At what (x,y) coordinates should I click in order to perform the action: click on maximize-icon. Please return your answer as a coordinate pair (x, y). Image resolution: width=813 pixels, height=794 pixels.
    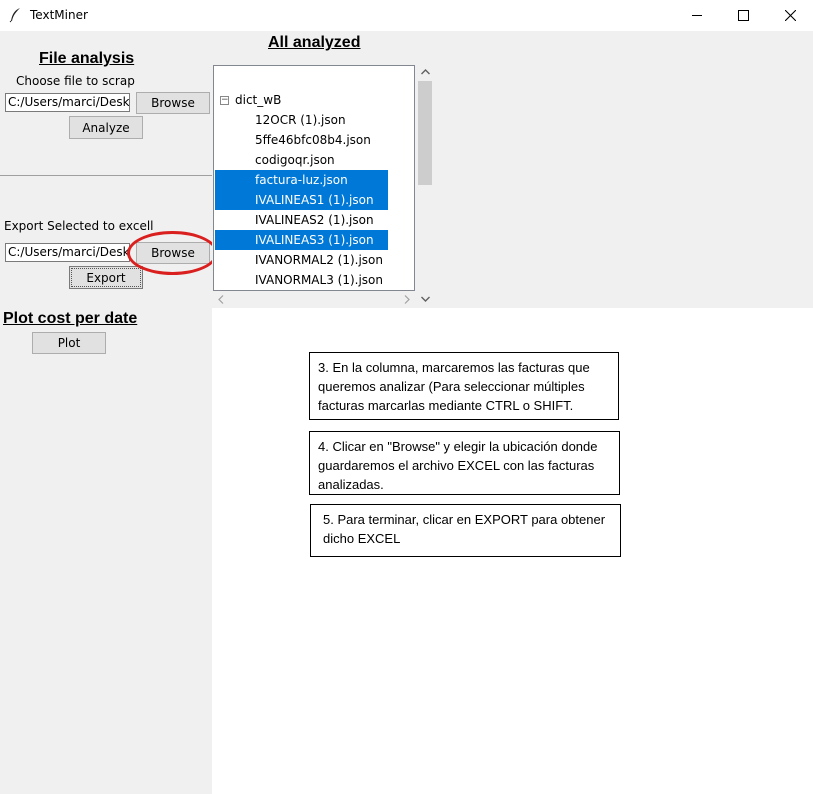
    Looking at the image, I should click on (743, 15).